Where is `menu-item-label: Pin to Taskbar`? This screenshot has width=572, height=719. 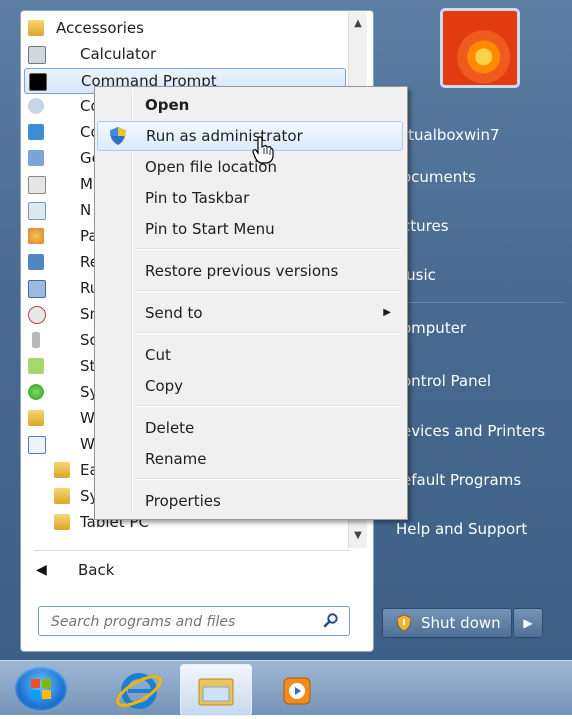 menu-item-label: Pin to Taskbar is located at coordinates (197, 198).